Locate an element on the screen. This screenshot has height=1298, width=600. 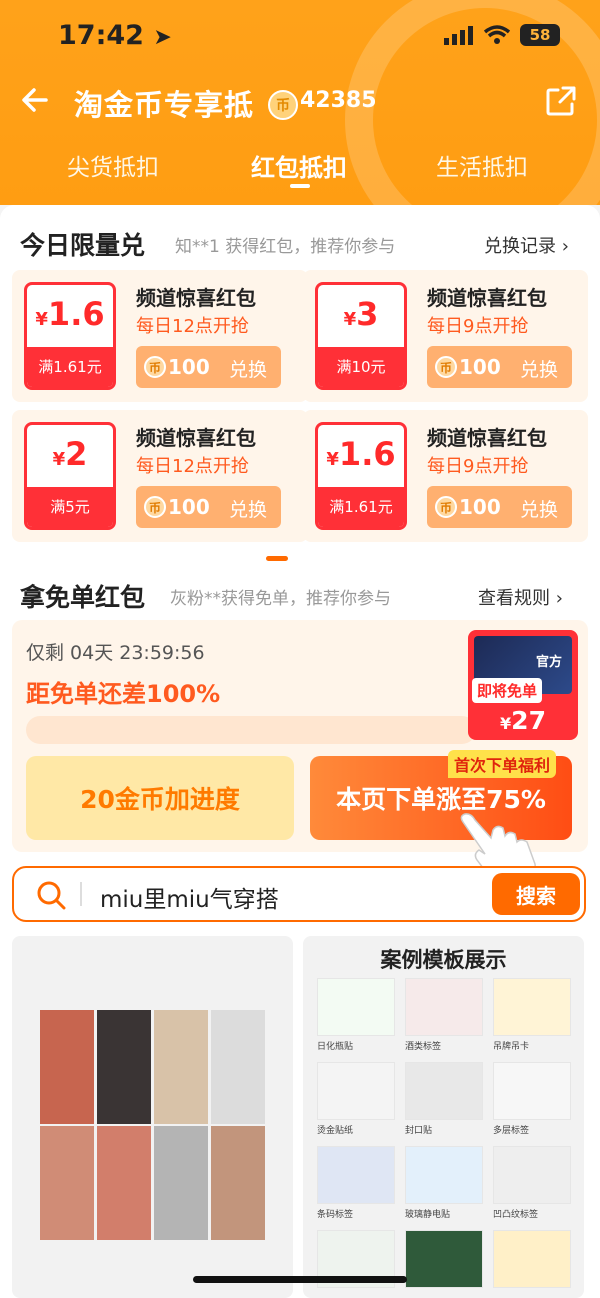
share-icon is located at coordinates (561, 103).